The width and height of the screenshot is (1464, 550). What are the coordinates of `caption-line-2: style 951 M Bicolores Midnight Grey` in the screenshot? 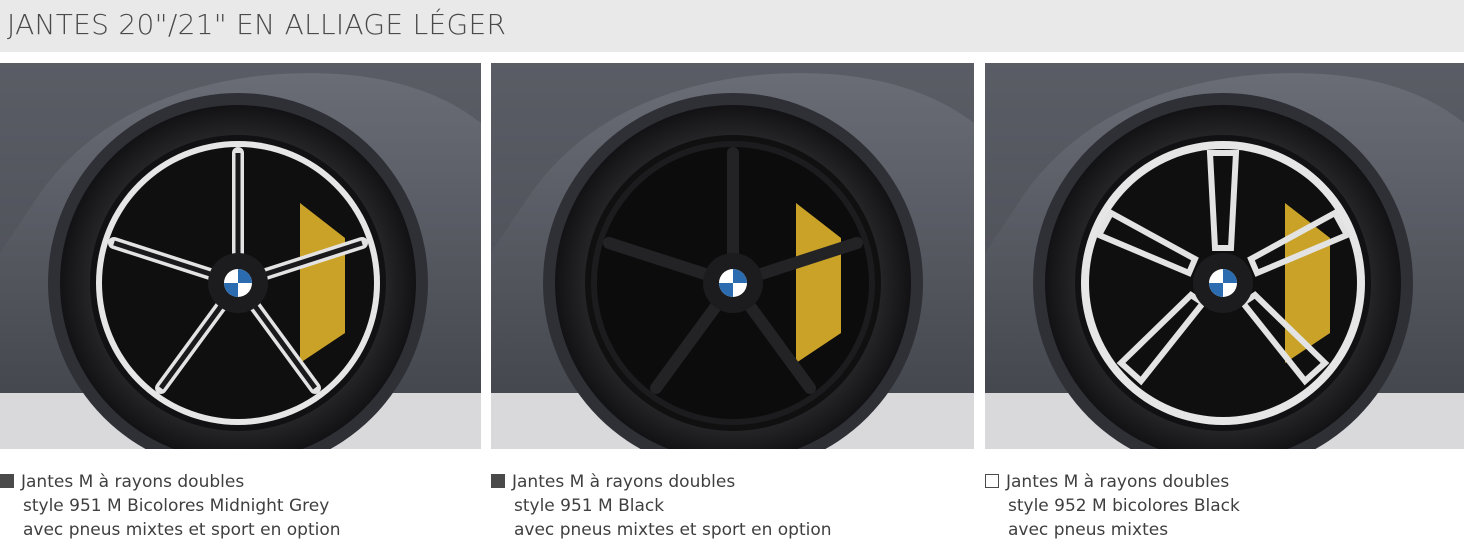 It's located at (176, 506).